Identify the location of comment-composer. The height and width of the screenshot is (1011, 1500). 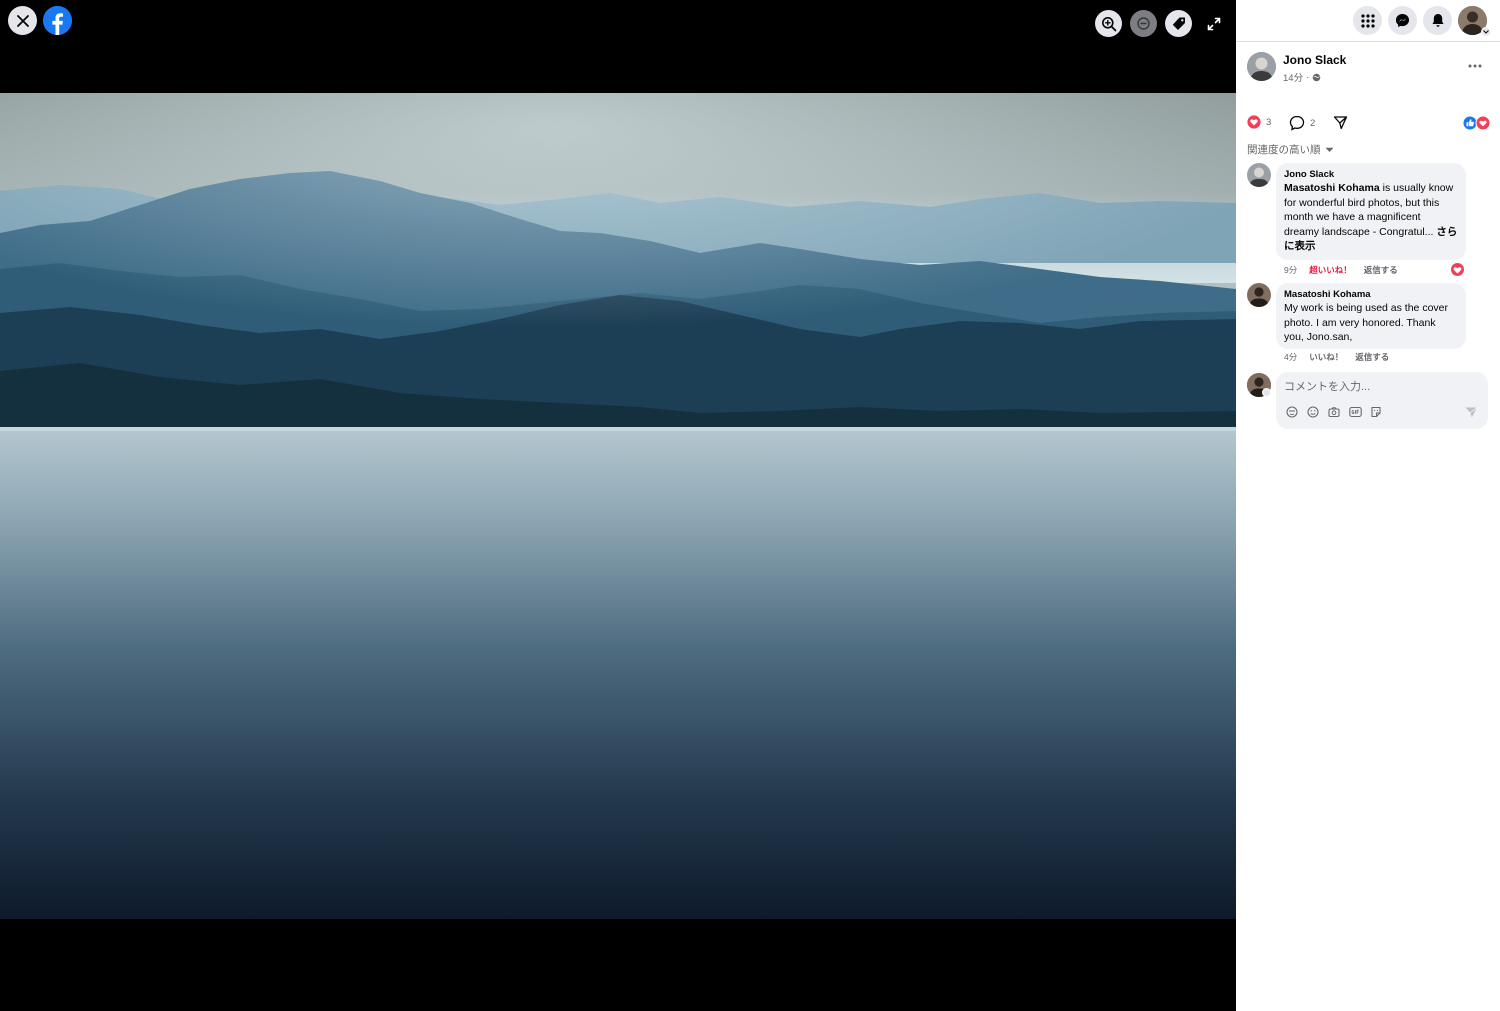
(1369, 401).